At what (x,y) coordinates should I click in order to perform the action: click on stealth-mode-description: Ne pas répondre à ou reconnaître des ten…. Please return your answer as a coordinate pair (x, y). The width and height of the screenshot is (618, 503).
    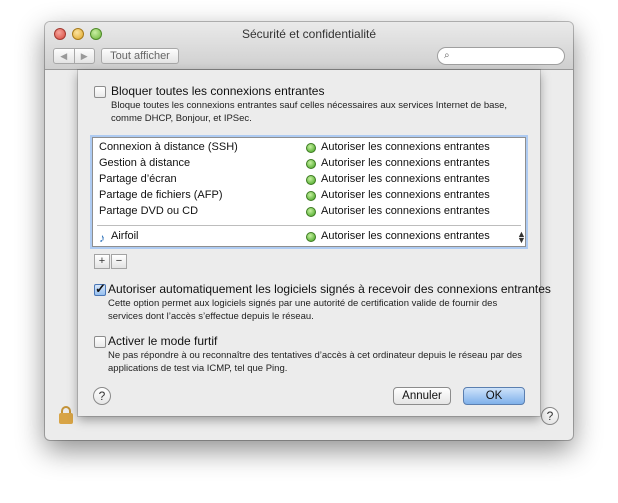
    Looking at the image, I should click on (315, 362).